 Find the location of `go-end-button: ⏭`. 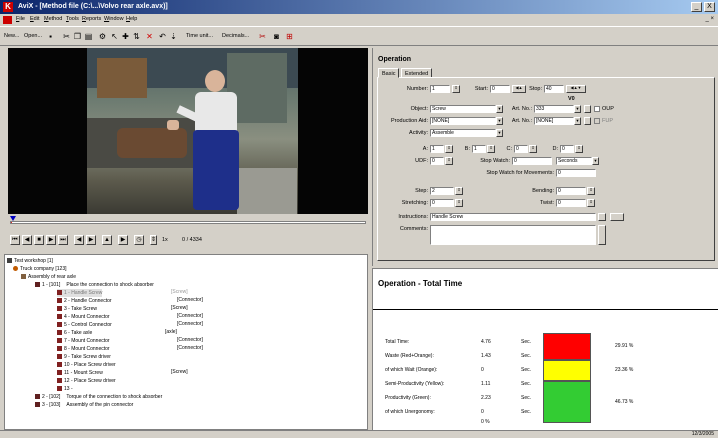

go-end-button: ⏭ is located at coordinates (63, 240).